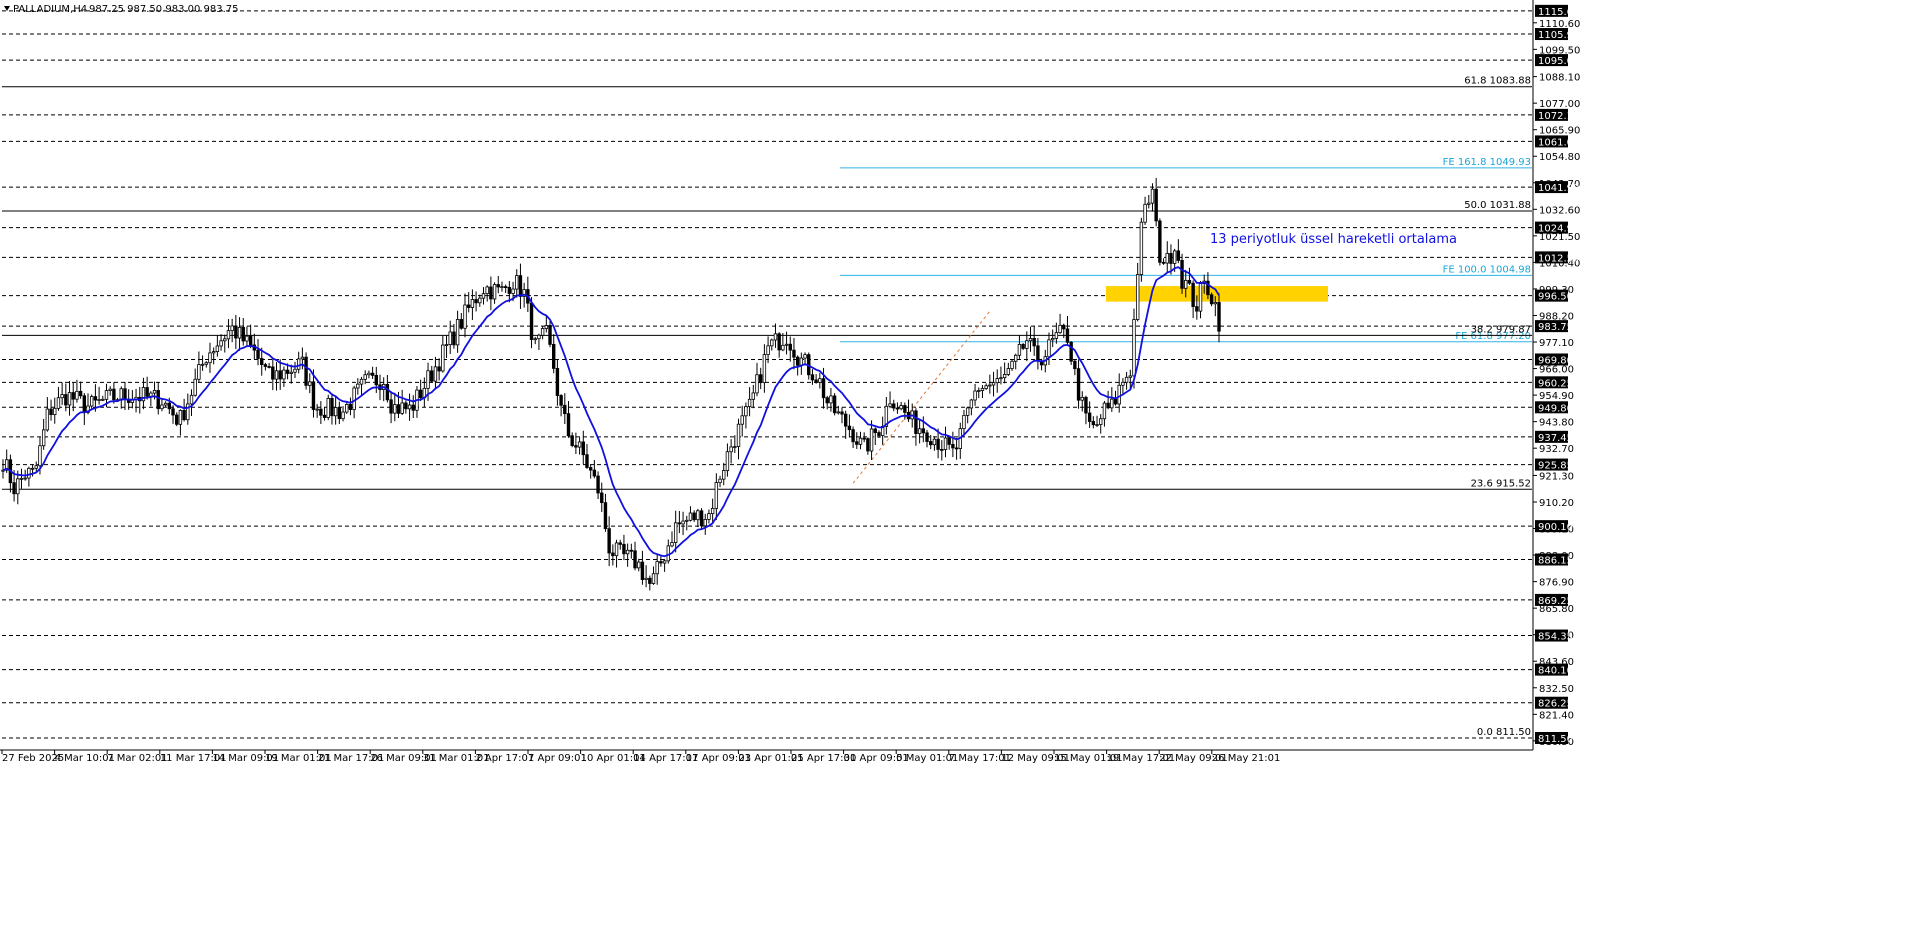  What do you see at coordinates (1558, 229) in the screenshot?
I see `level-box-label: 1024.95` at bounding box center [1558, 229].